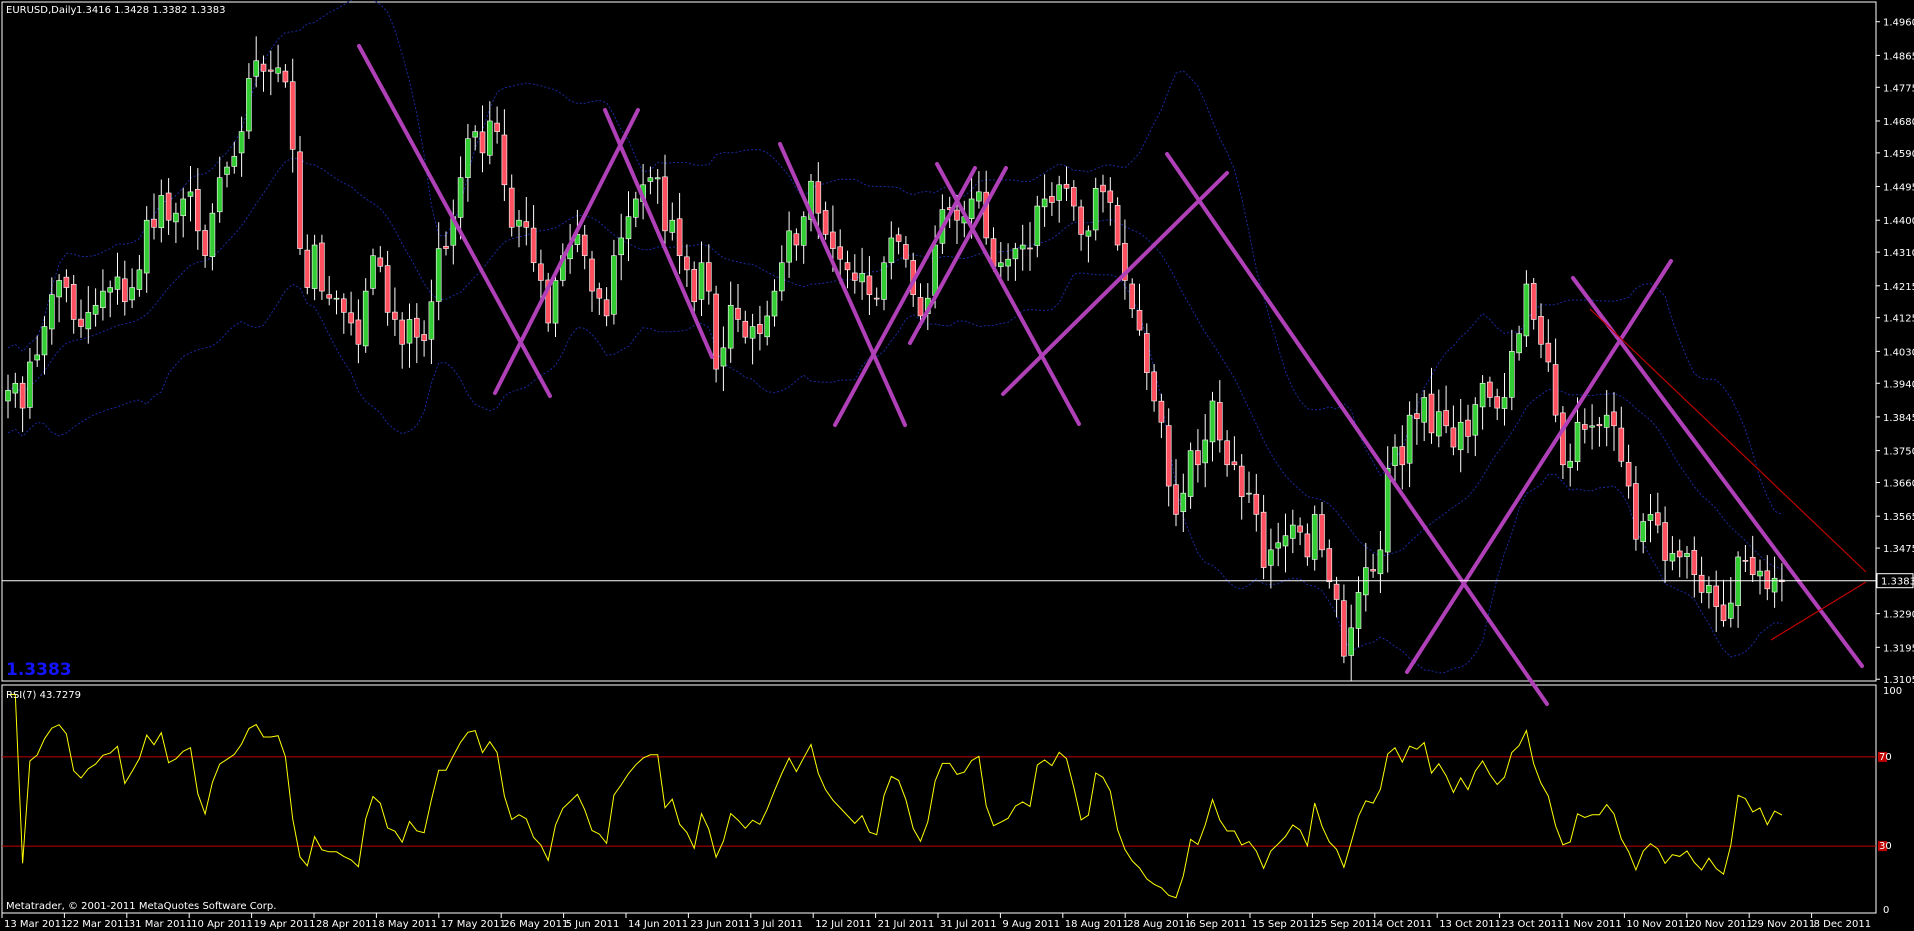 The height and width of the screenshot is (931, 1914). What do you see at coordinates (535, 924) in the screenshot?
I see `date-tick-label: 26 May 2011` at bounding box center [535, 924].